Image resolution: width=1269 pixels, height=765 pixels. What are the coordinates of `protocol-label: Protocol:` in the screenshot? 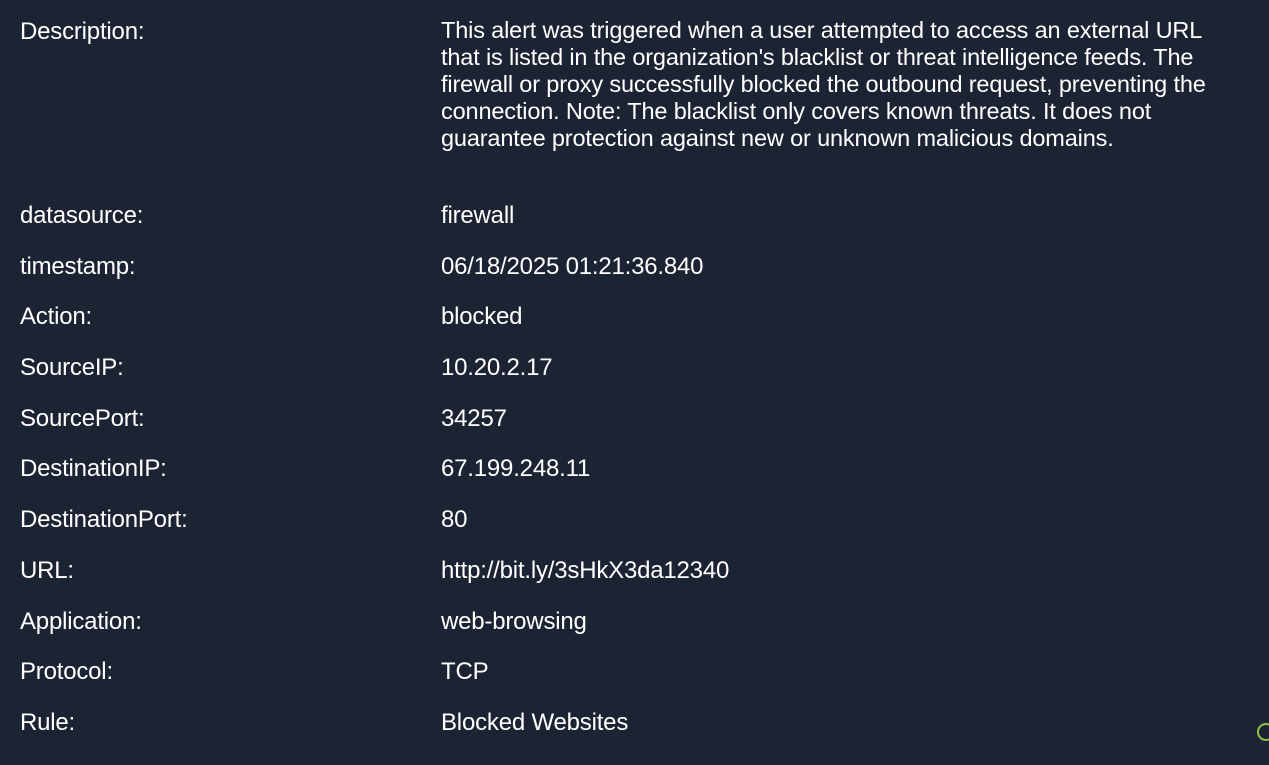 It's located at (66, 672).